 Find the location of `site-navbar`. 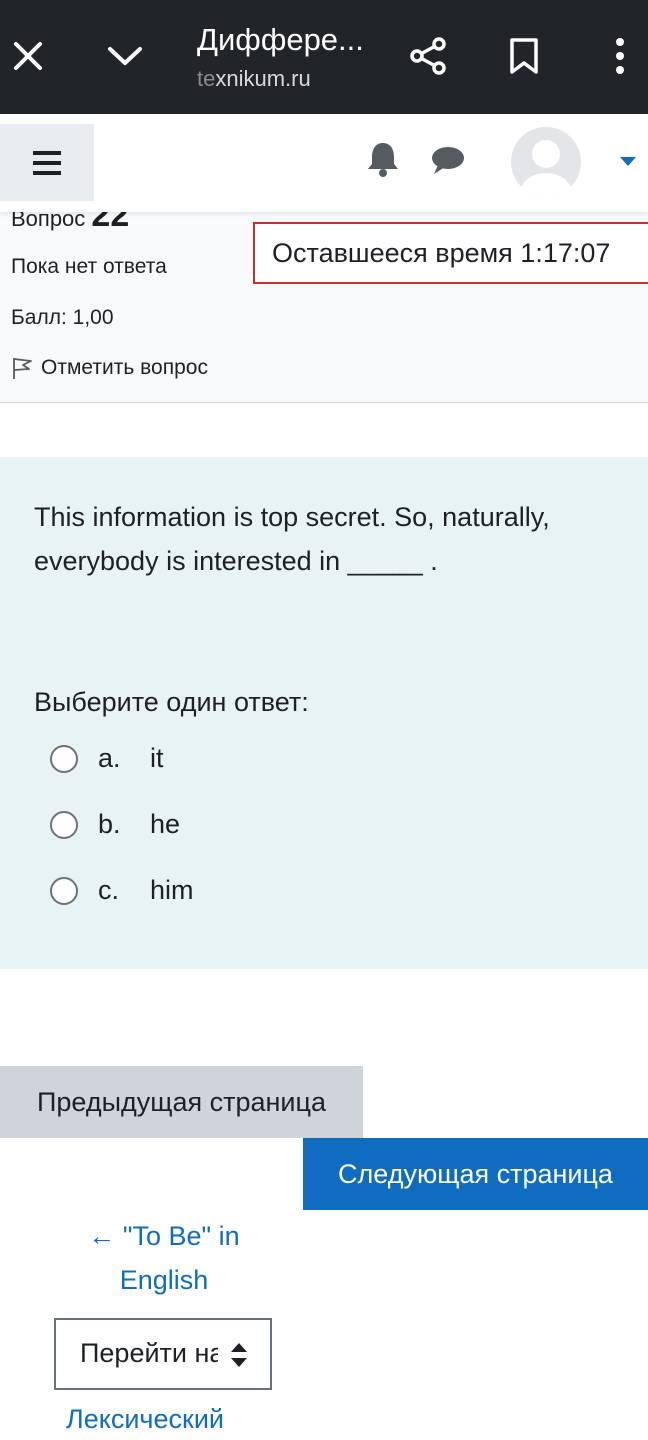

site-navbar is located at coordinates (324, 163).